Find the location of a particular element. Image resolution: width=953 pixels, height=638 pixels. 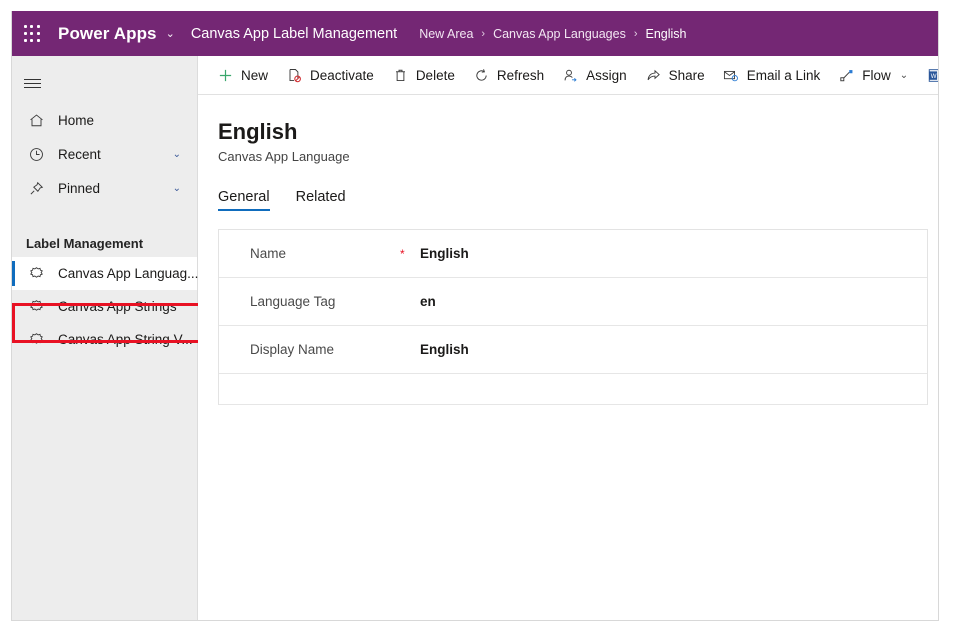

tab-general: General is located at coordinates (244, 200).